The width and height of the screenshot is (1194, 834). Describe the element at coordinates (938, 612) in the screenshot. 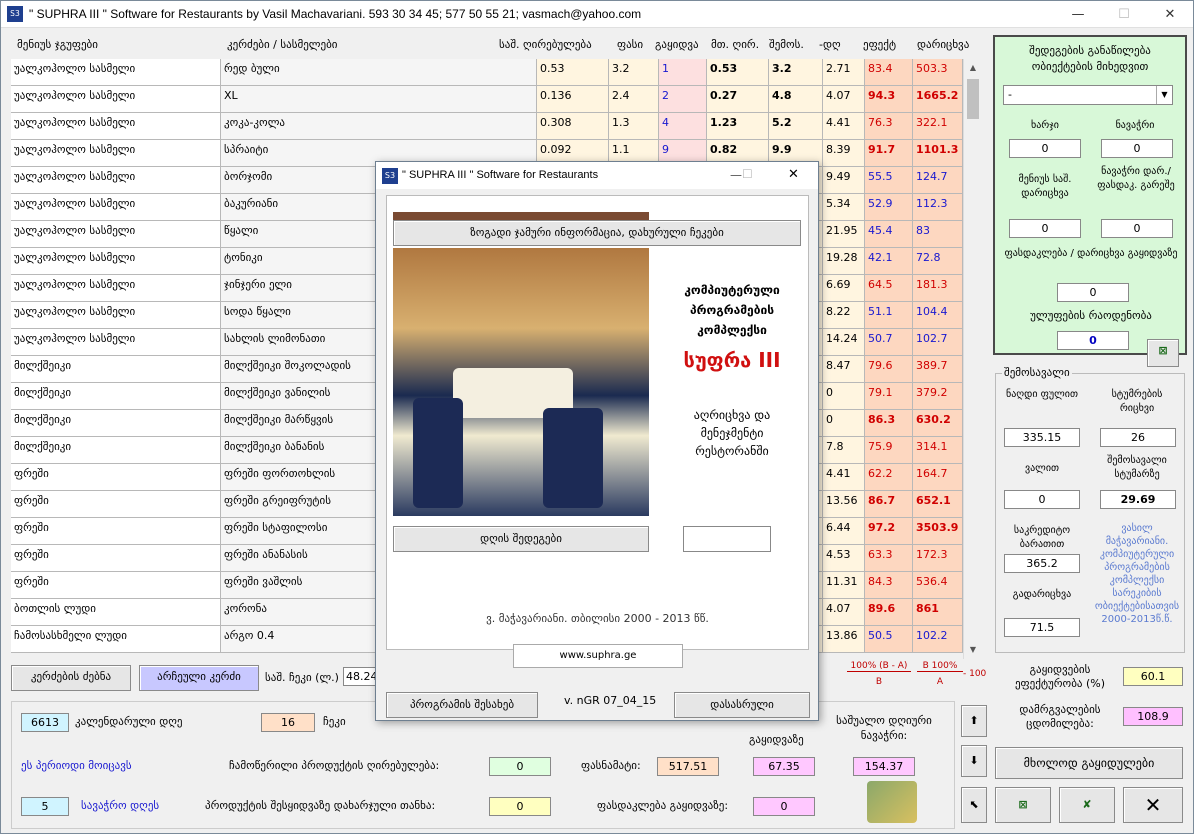

I see `table-cell: 861` at that location.